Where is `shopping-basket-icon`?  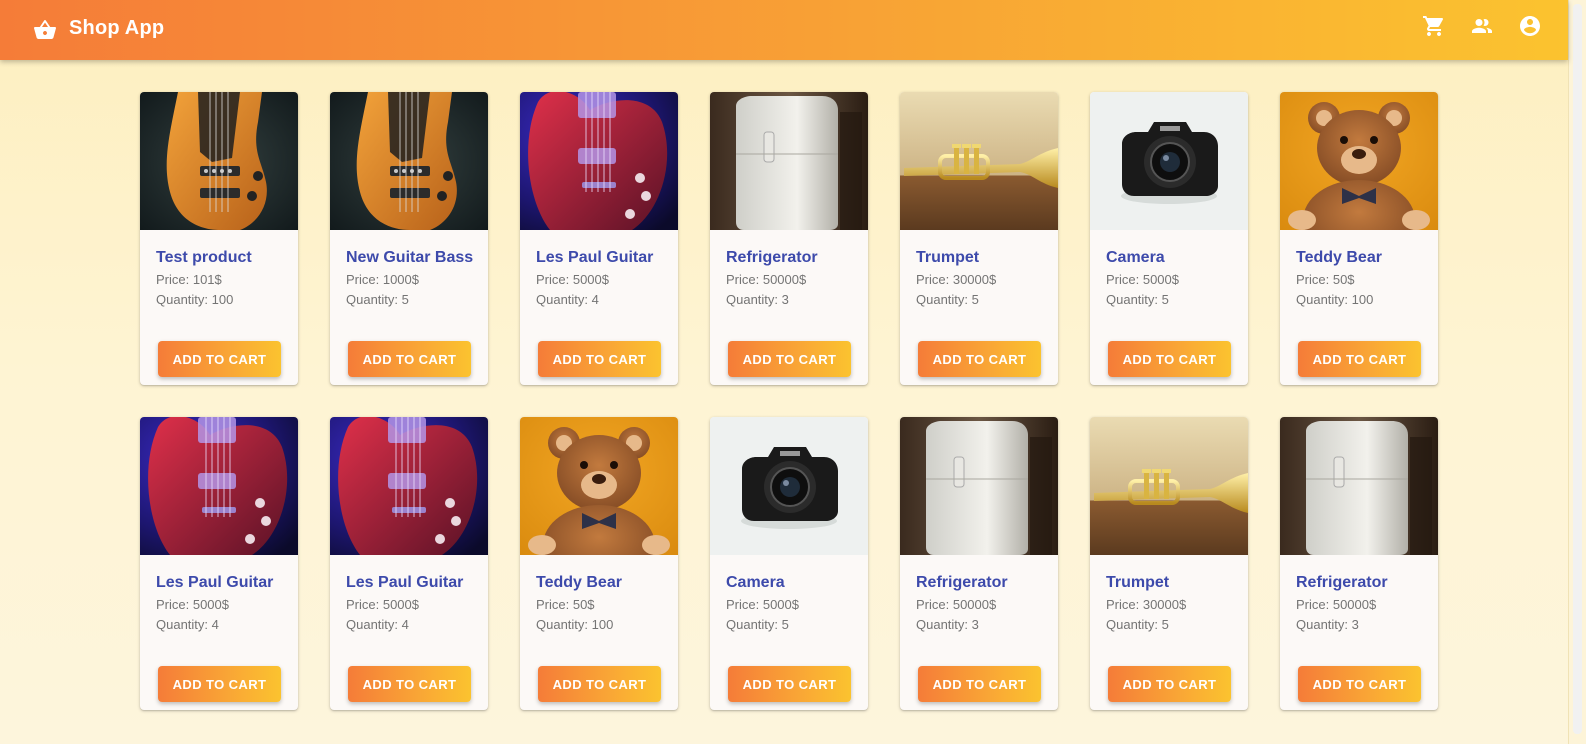 shopping-basket-icon is located at coordinates (45, 30).